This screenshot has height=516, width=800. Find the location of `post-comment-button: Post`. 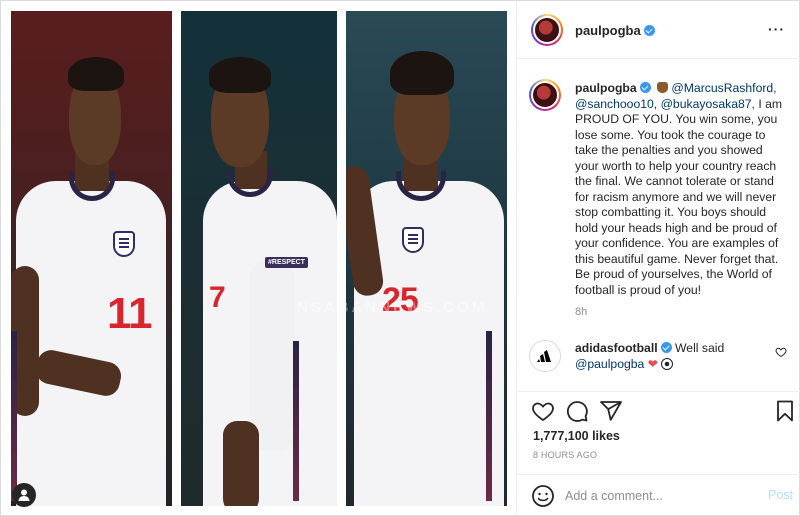

post-comment-button: Post is located at coordinates (780, 495).